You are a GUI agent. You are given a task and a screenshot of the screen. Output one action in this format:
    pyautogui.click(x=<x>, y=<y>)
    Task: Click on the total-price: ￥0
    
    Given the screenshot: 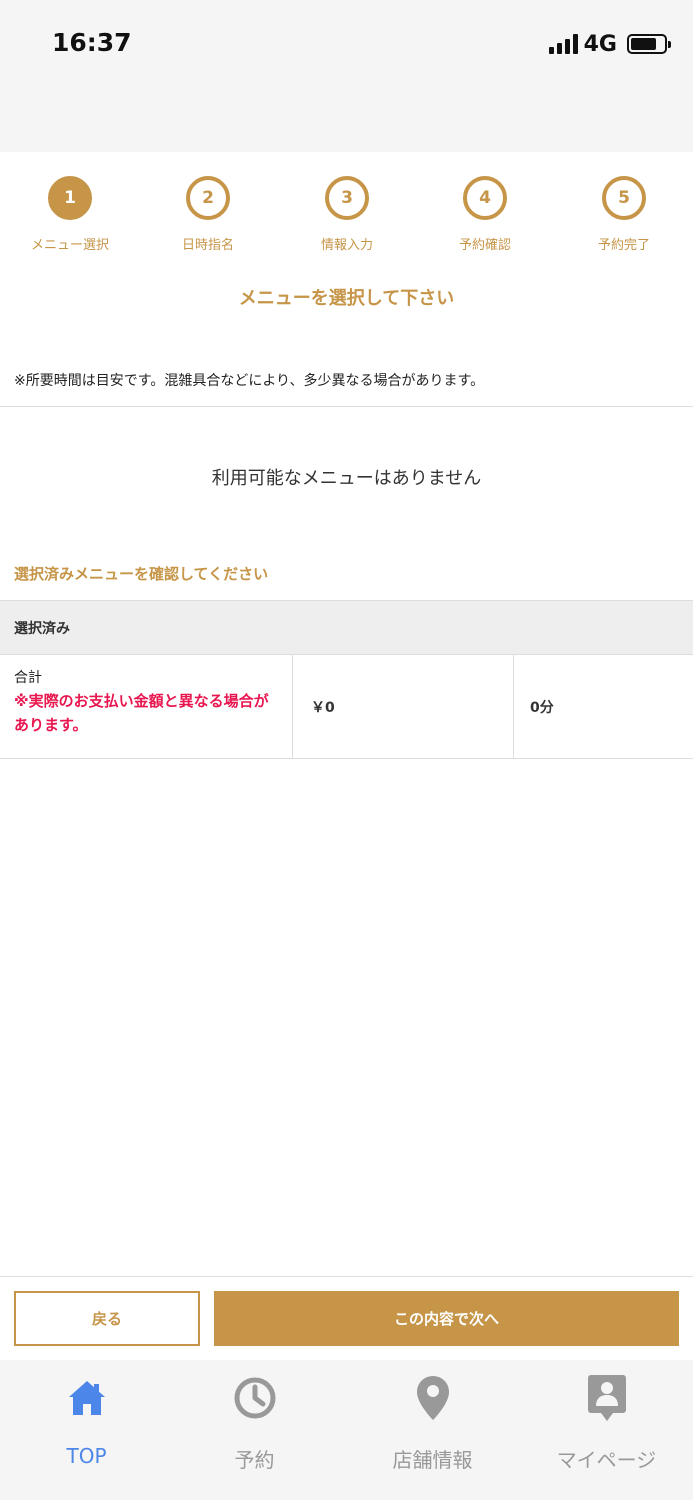 What is the action you would take?
    pyautogui.click(x=403, y=706)
    